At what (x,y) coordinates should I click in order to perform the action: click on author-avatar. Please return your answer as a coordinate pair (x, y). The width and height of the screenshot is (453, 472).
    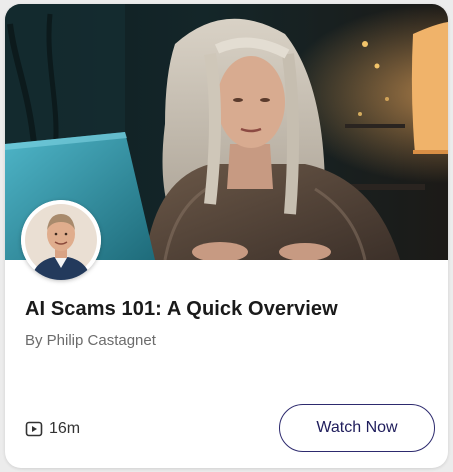
    Looking at the image, I should click on (61, 240).